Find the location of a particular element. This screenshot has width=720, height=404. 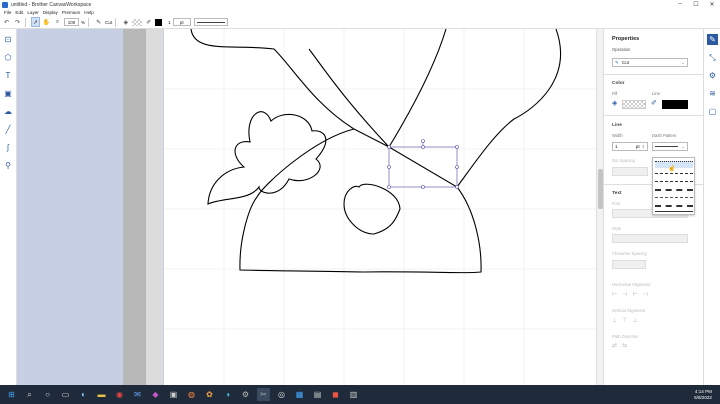

freehand-tool-icon: ∫ is located at coordinates (8, 148).